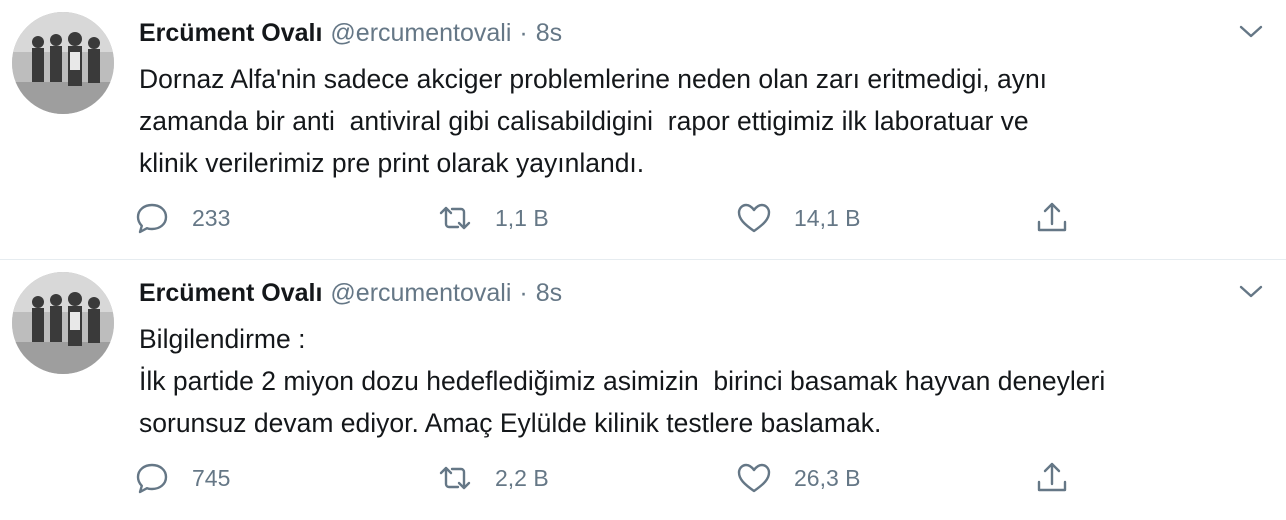  What do you see at coordinates (827, 477) in the screenshot?
I see `like-count: 26,3 B` at bounding box center [827, 477].